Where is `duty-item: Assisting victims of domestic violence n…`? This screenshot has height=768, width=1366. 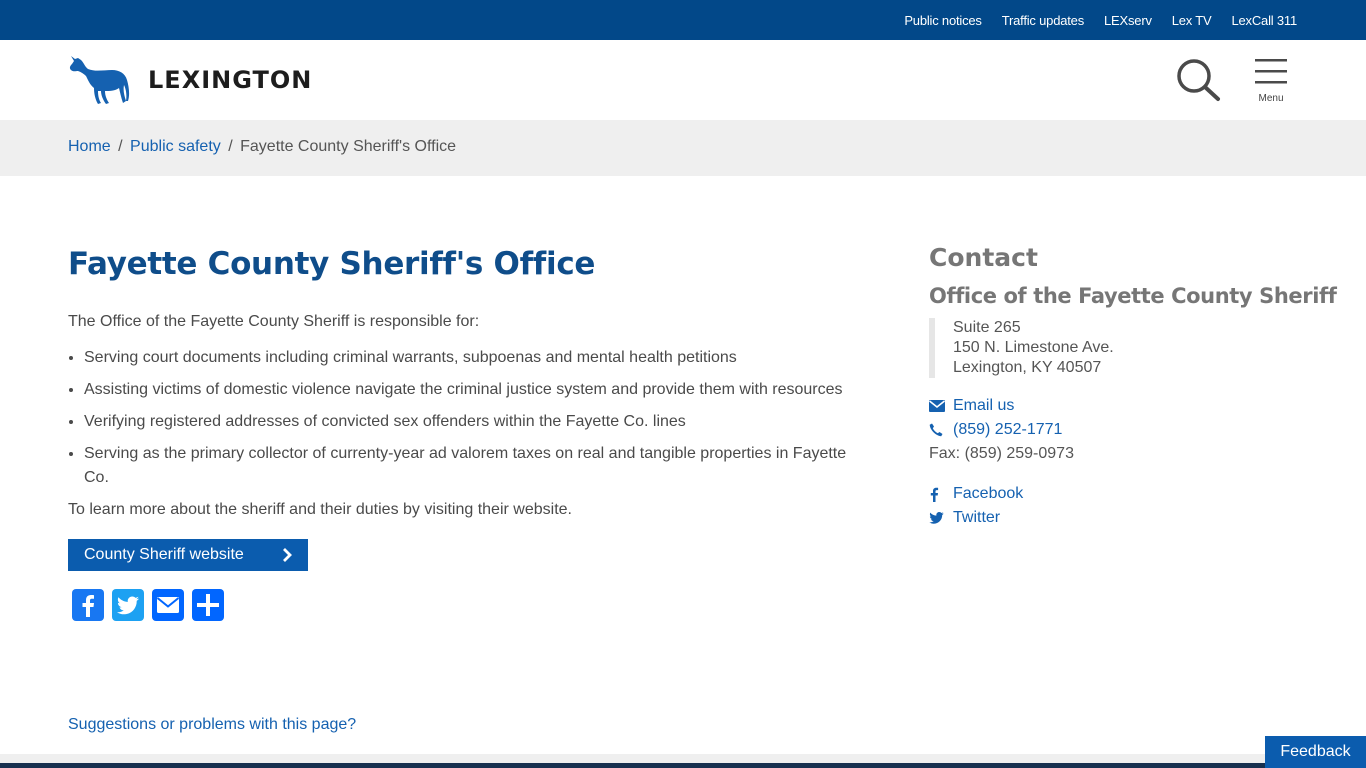 duty-item: Assisting victims of domestic violence n… is located at coordinates (471, 390).